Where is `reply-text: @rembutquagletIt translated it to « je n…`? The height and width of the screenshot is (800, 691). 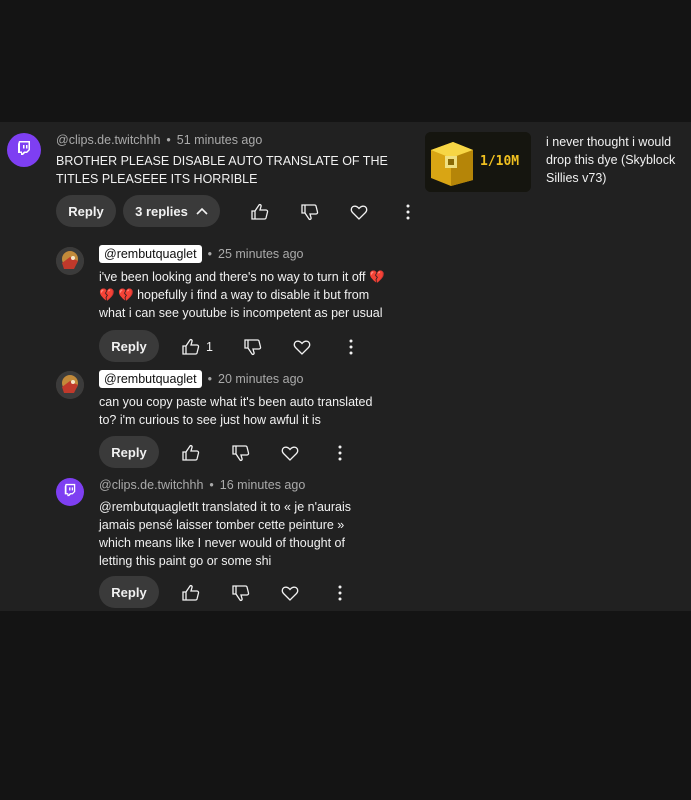 reply-text: @rembutquagletIt translated it to « je n… is located at coordinates (249, 534).